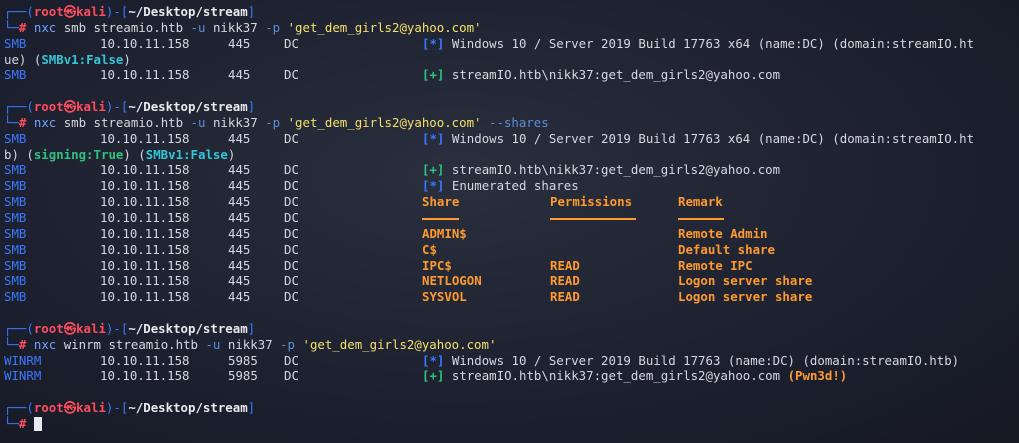  I want to click on input-line: └─#, so click(509, 424).